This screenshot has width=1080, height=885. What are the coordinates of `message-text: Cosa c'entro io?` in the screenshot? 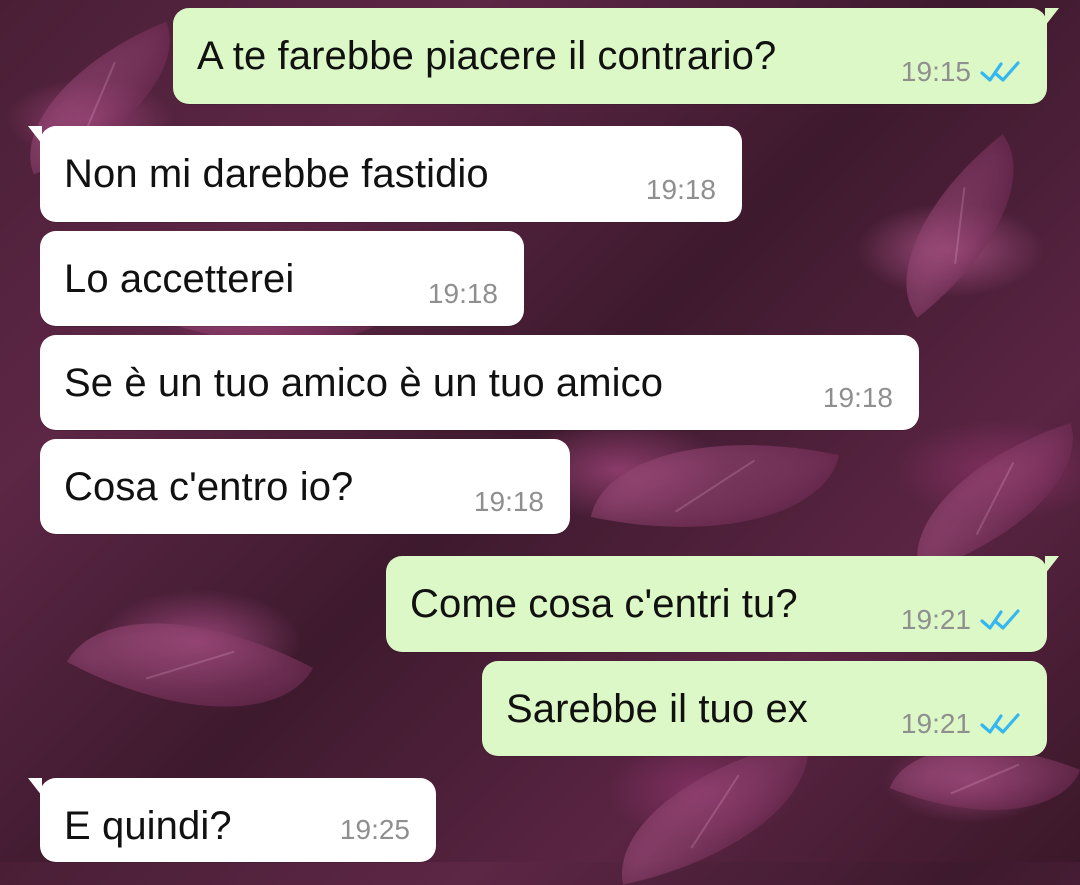 It's located at (209, 487).